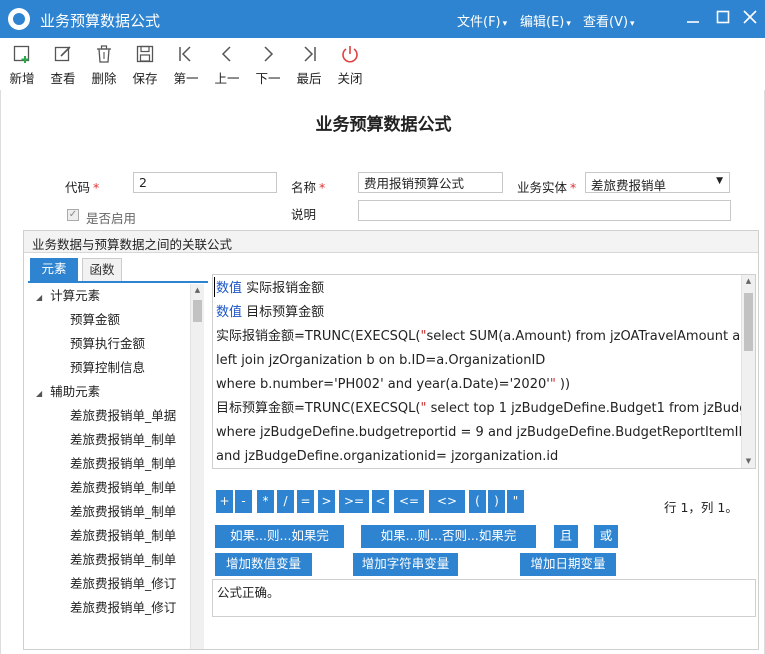 Image resolution: width=765 pixels, height=654 pixels. What do you see at coordinates (515, 501) in the screenshot?
I see `op-quote-button: "` at bounding box center [515, 501].